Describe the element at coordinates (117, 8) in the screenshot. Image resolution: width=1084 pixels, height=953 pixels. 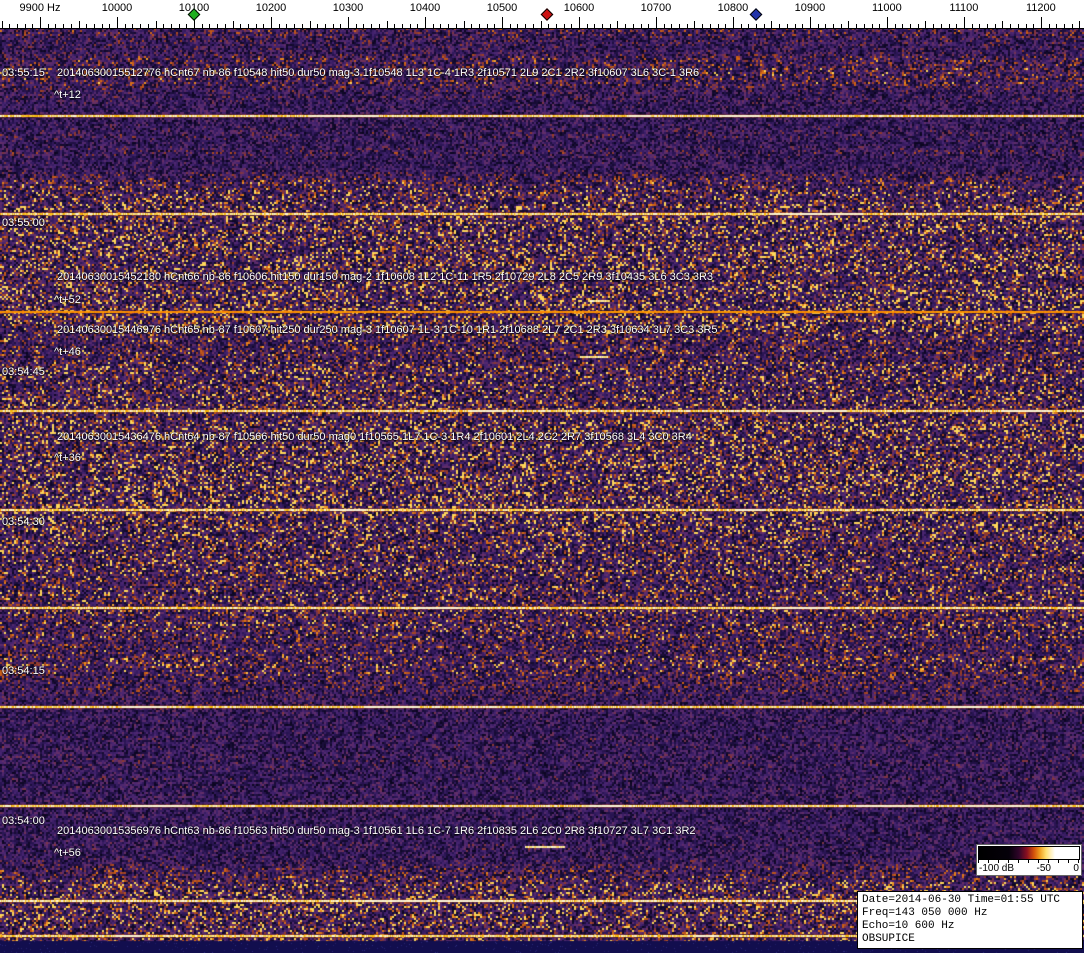
I see `freq-tick-label: 10000` at that location.